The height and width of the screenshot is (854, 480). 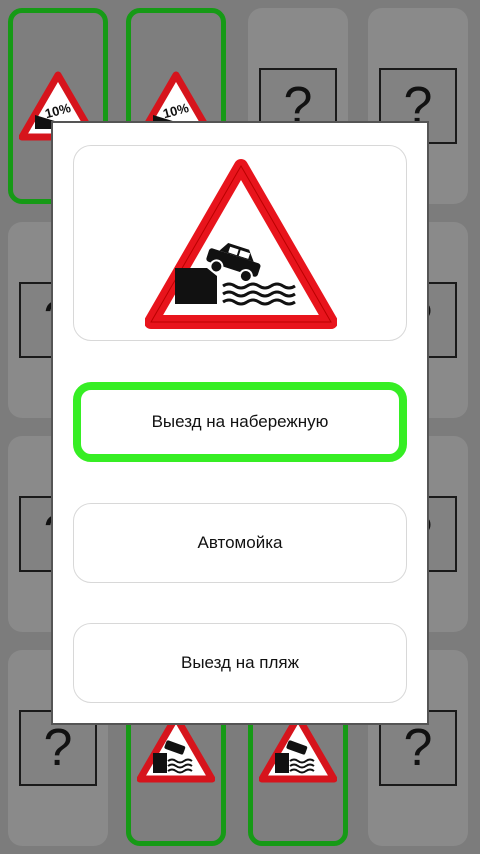 I want to click on answer-option-2: Автомойка, so click(x=240, y=543).